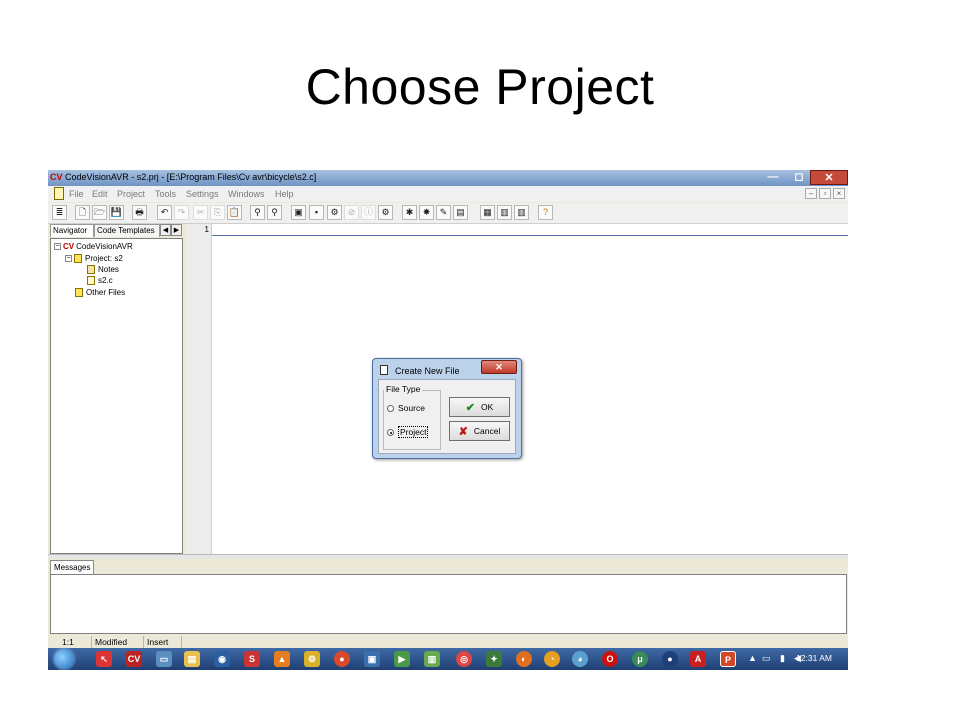 The width and height of the screenshot is (960, 720). What do you see at coordinates (368, 212) in the screenshot?
I see `info-icon: ⓘ` at bounding box center [368, 212].